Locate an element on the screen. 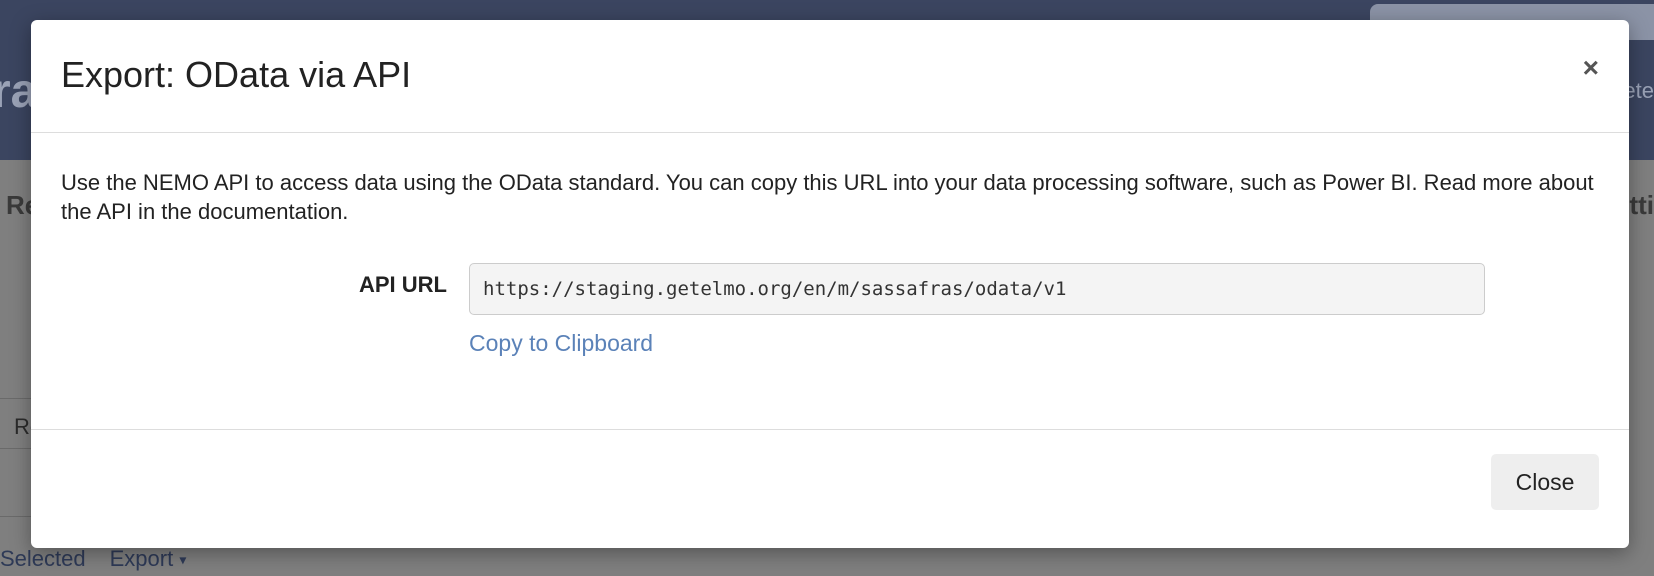 This screenshot has height=576, width=1654. background-export-label: Export is located at coordinates (141, 558).